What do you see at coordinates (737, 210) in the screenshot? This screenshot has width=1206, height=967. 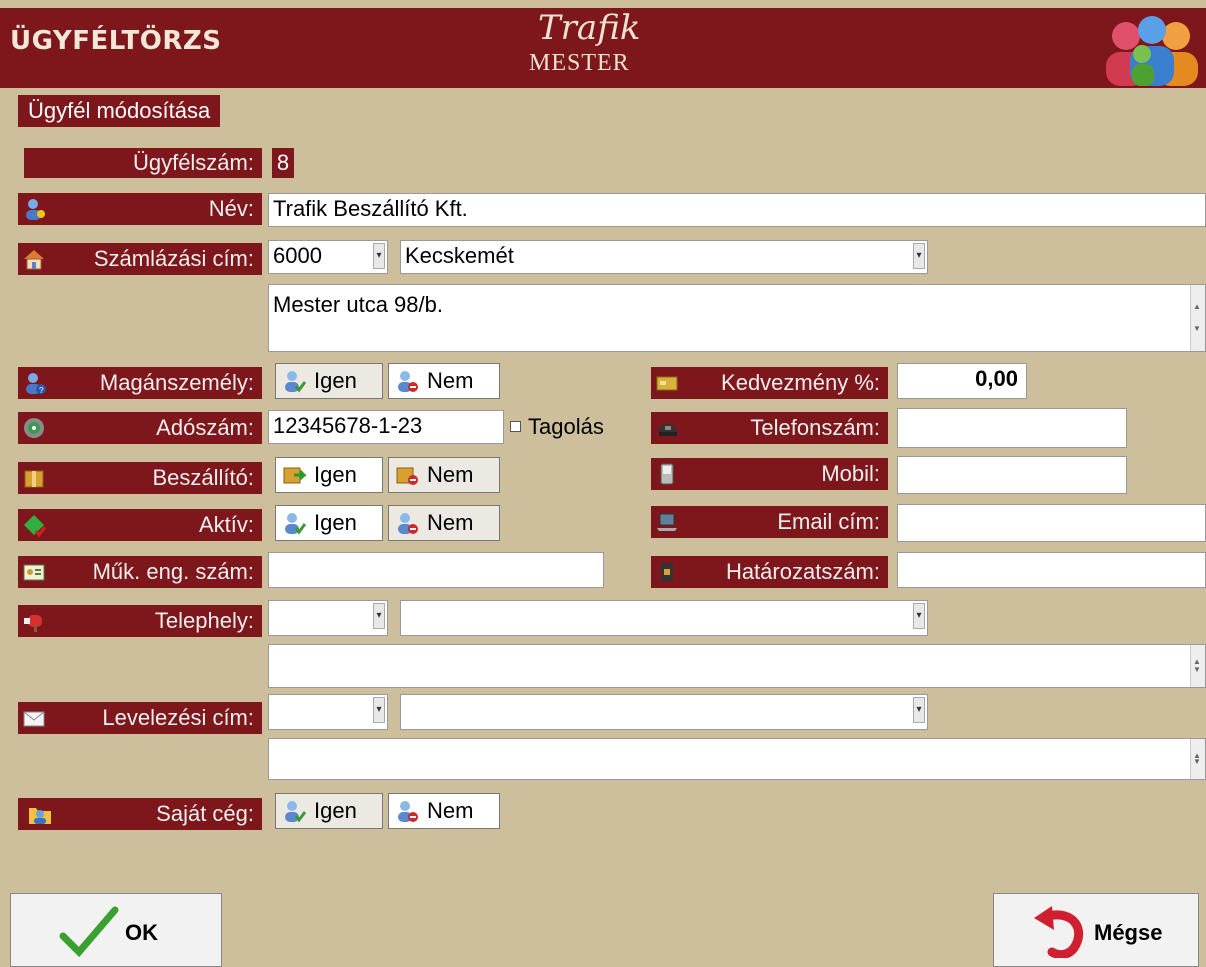 I see `name-field: Trafik Beszállító Kft.` at bounding box center [737, 210].